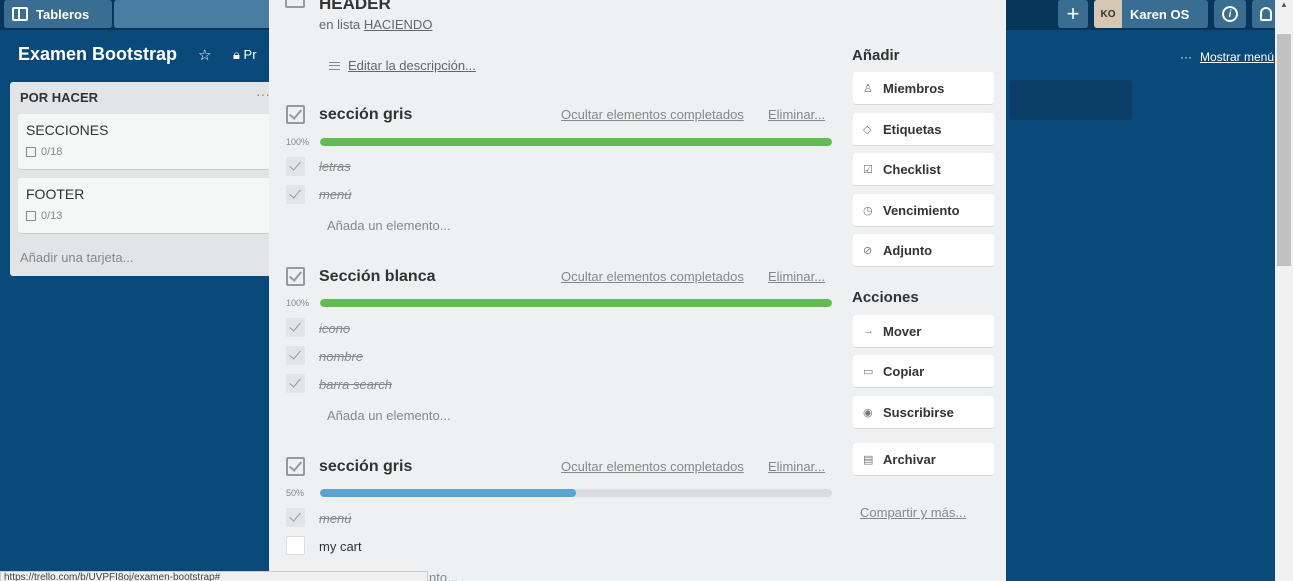 The width and height of the screenshot is (1293, 581). What do you see at coordinates (918, 412) in the screenshot?
I see `button-label: Suscribirse` at bounding box center [918, 412].